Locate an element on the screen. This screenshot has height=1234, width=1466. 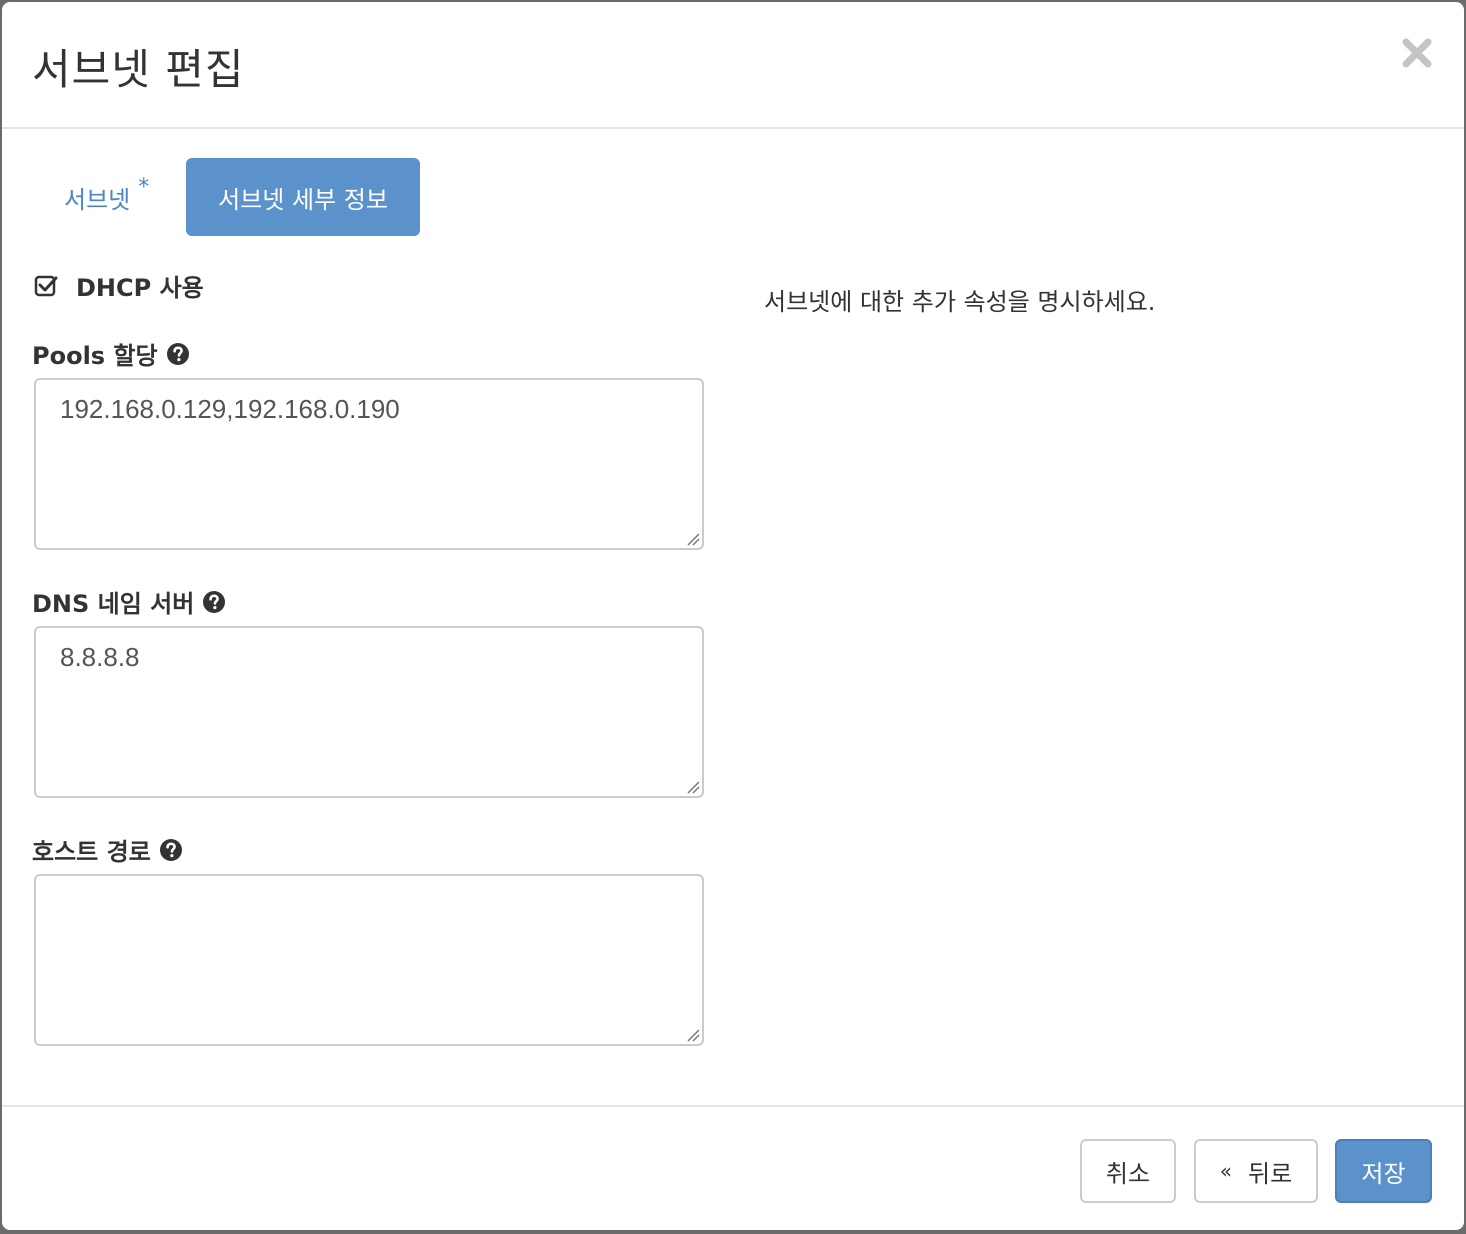
tab-subnet-details: 서브넷 세부 정보 is located at coordinates (303, 197).